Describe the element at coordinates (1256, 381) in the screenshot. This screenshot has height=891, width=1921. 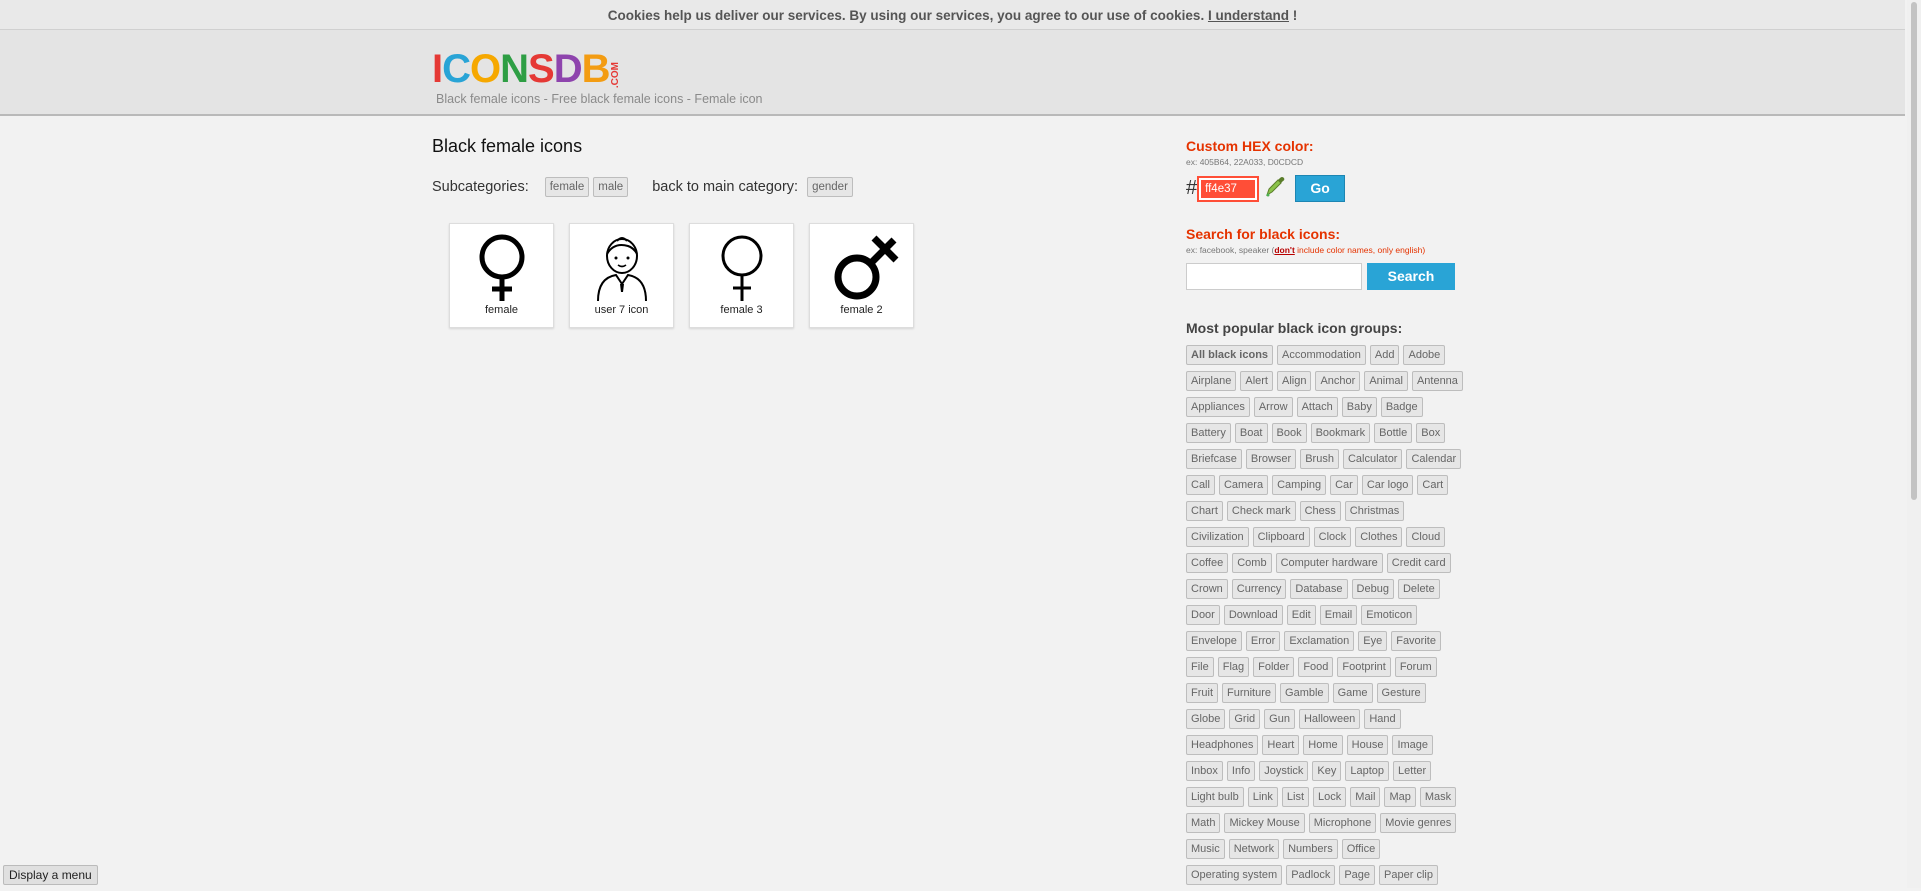
I see `group-tag: Alert` at that location.